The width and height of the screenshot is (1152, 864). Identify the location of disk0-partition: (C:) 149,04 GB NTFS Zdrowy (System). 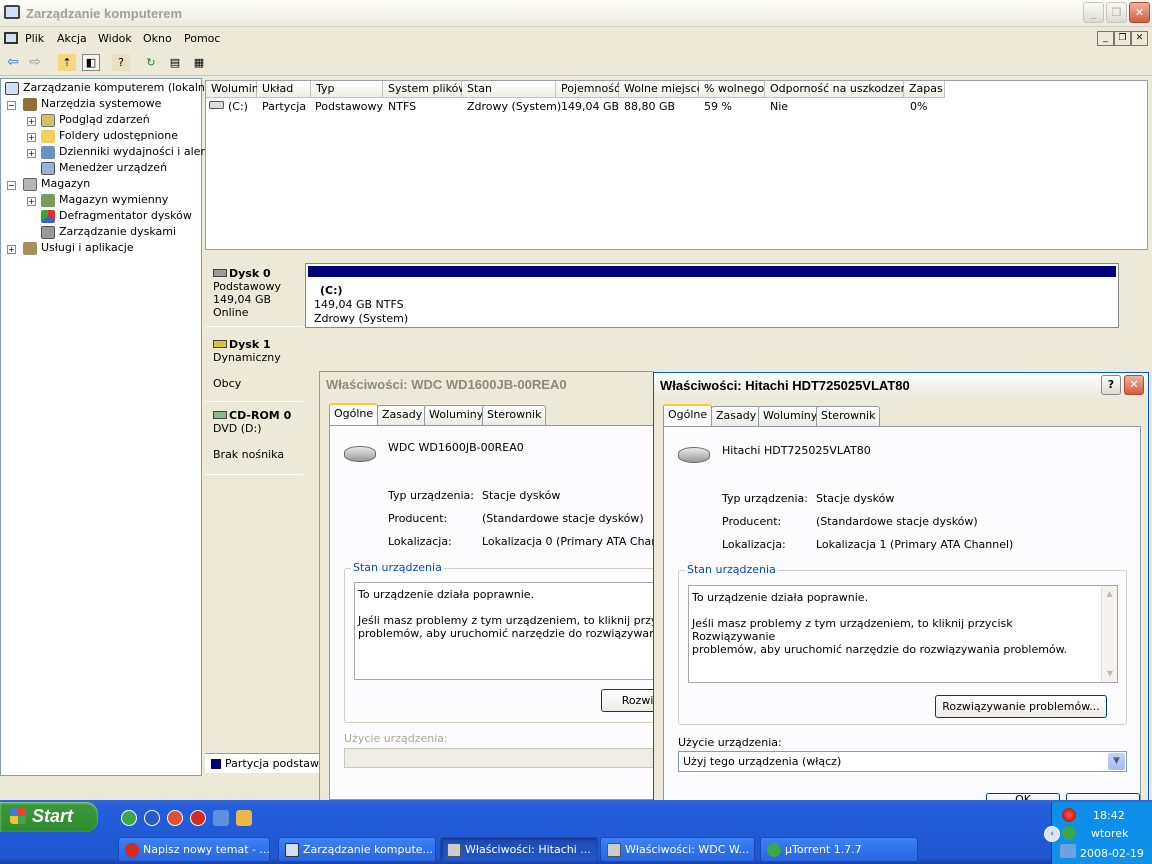
(712, 295).